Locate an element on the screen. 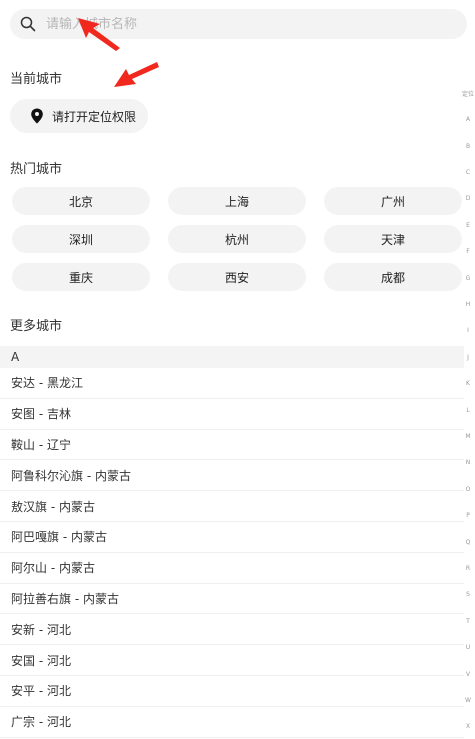 This screenshot has height=739, width=475. index-item: C is located at coordinates (468, 172).